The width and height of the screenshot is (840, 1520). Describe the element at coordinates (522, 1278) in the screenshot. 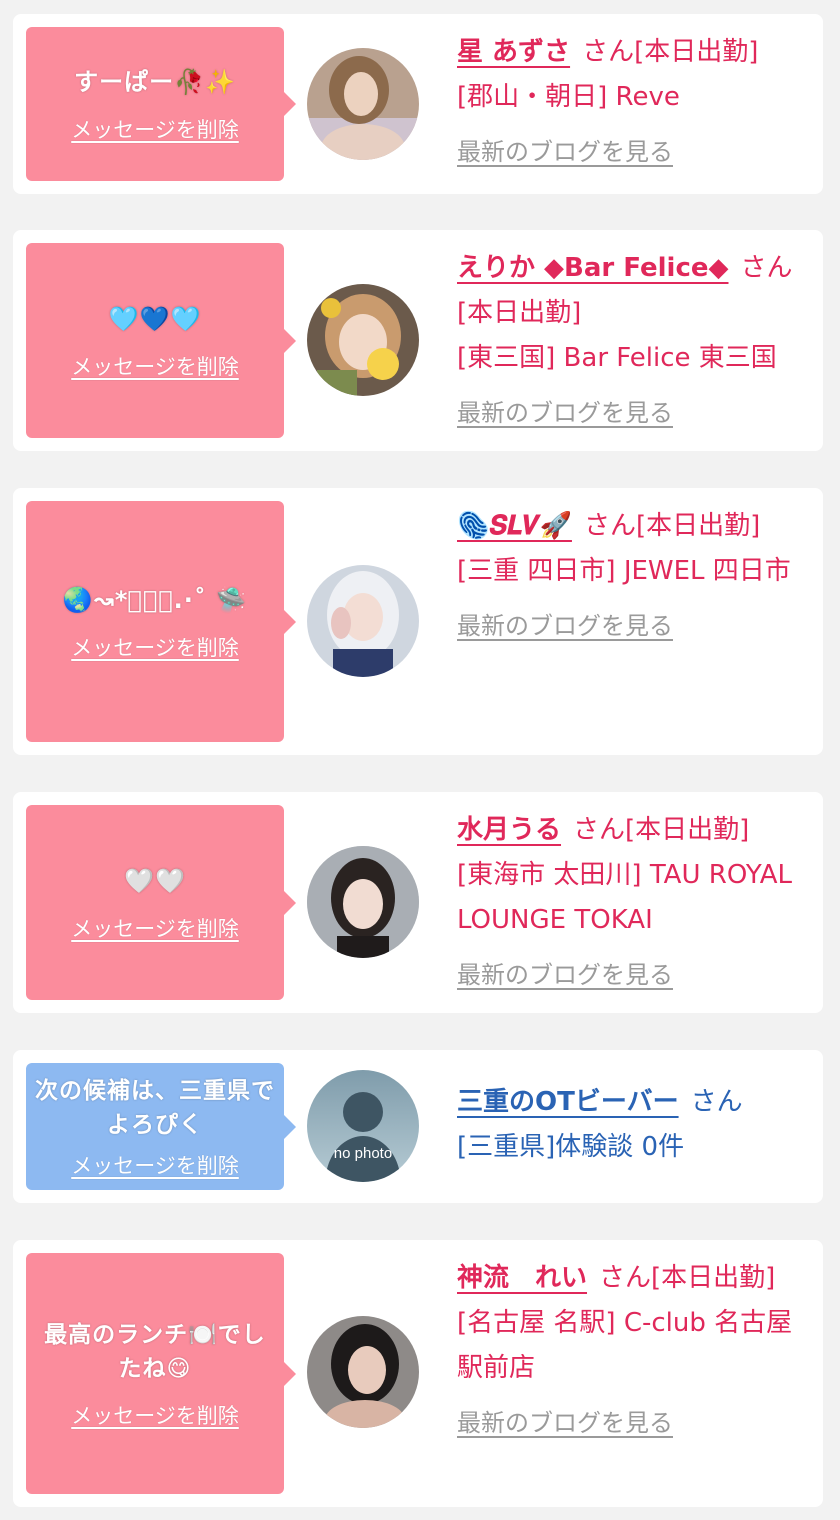

I see `cast-name-link: 神流 れい` at that location.